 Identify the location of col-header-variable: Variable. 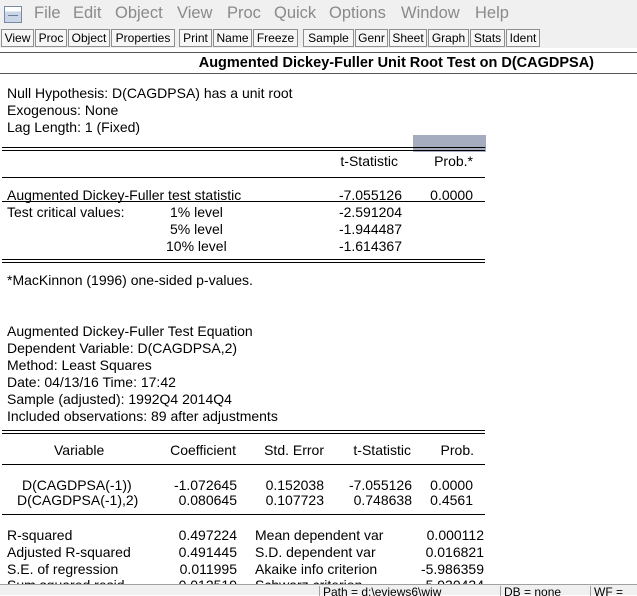
(79, 450).